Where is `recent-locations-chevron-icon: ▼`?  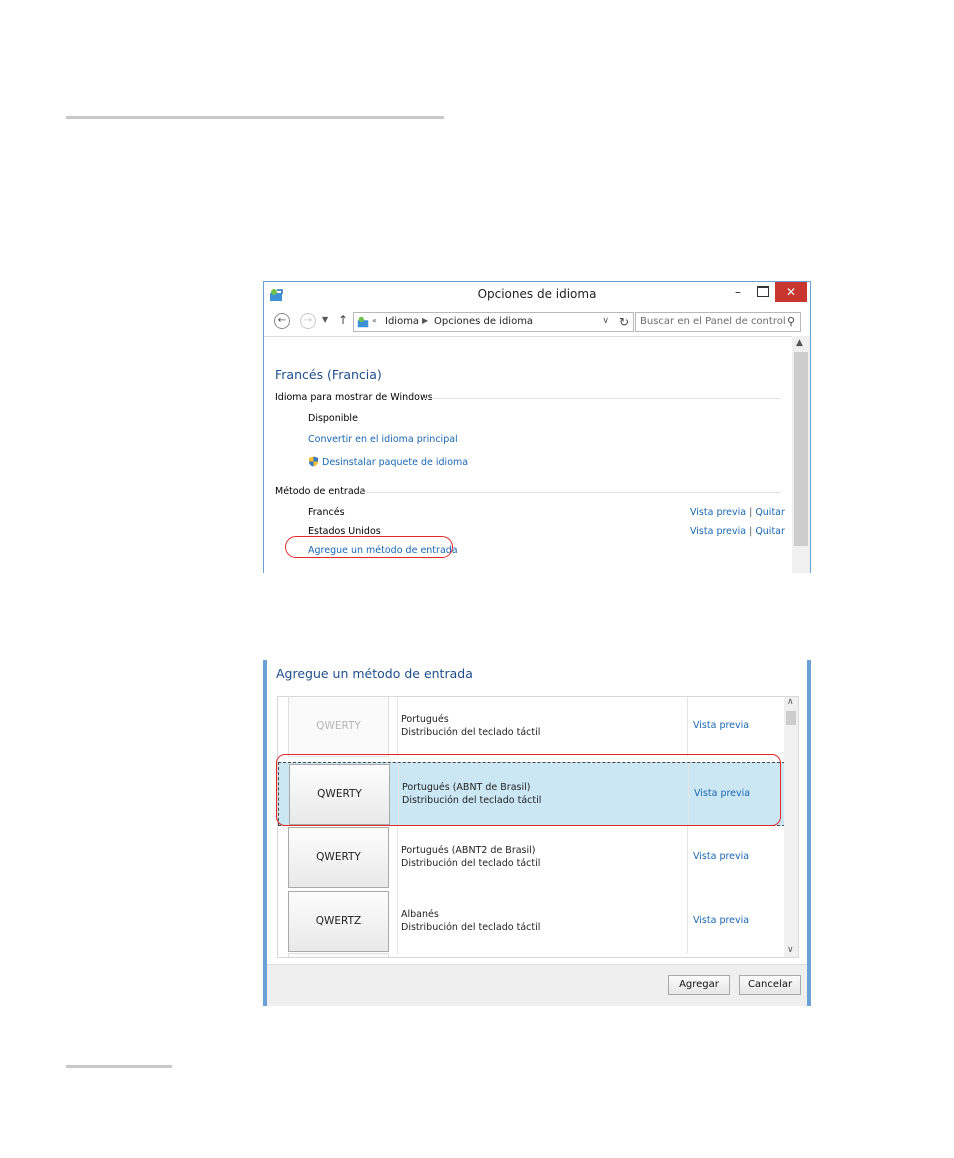
recent-locations-chevron-icon: ▼ is located at coordinates (325, 319).